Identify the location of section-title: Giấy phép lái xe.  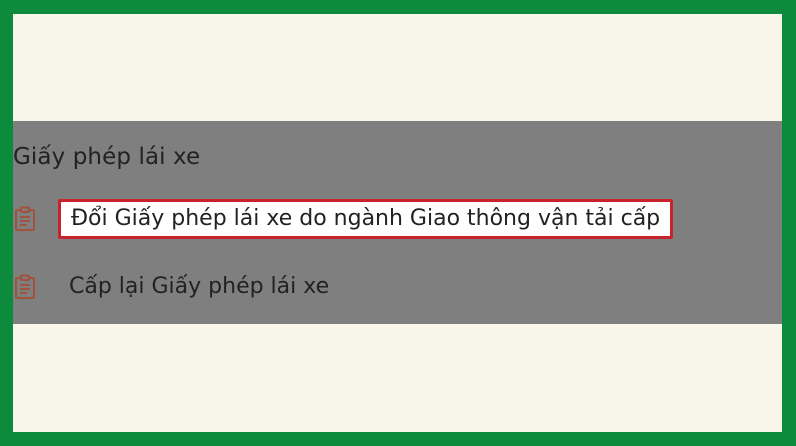
(107, 157).